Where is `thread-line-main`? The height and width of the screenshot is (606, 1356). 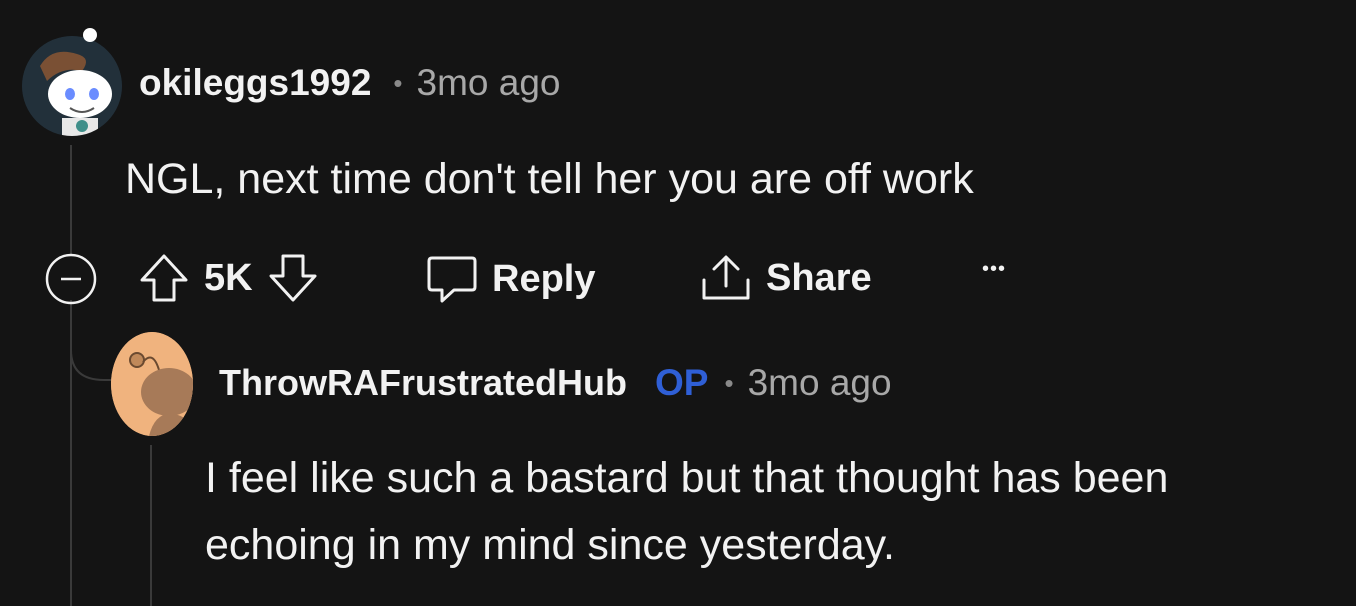
thread-line-main is located at coordinates (71, 200).